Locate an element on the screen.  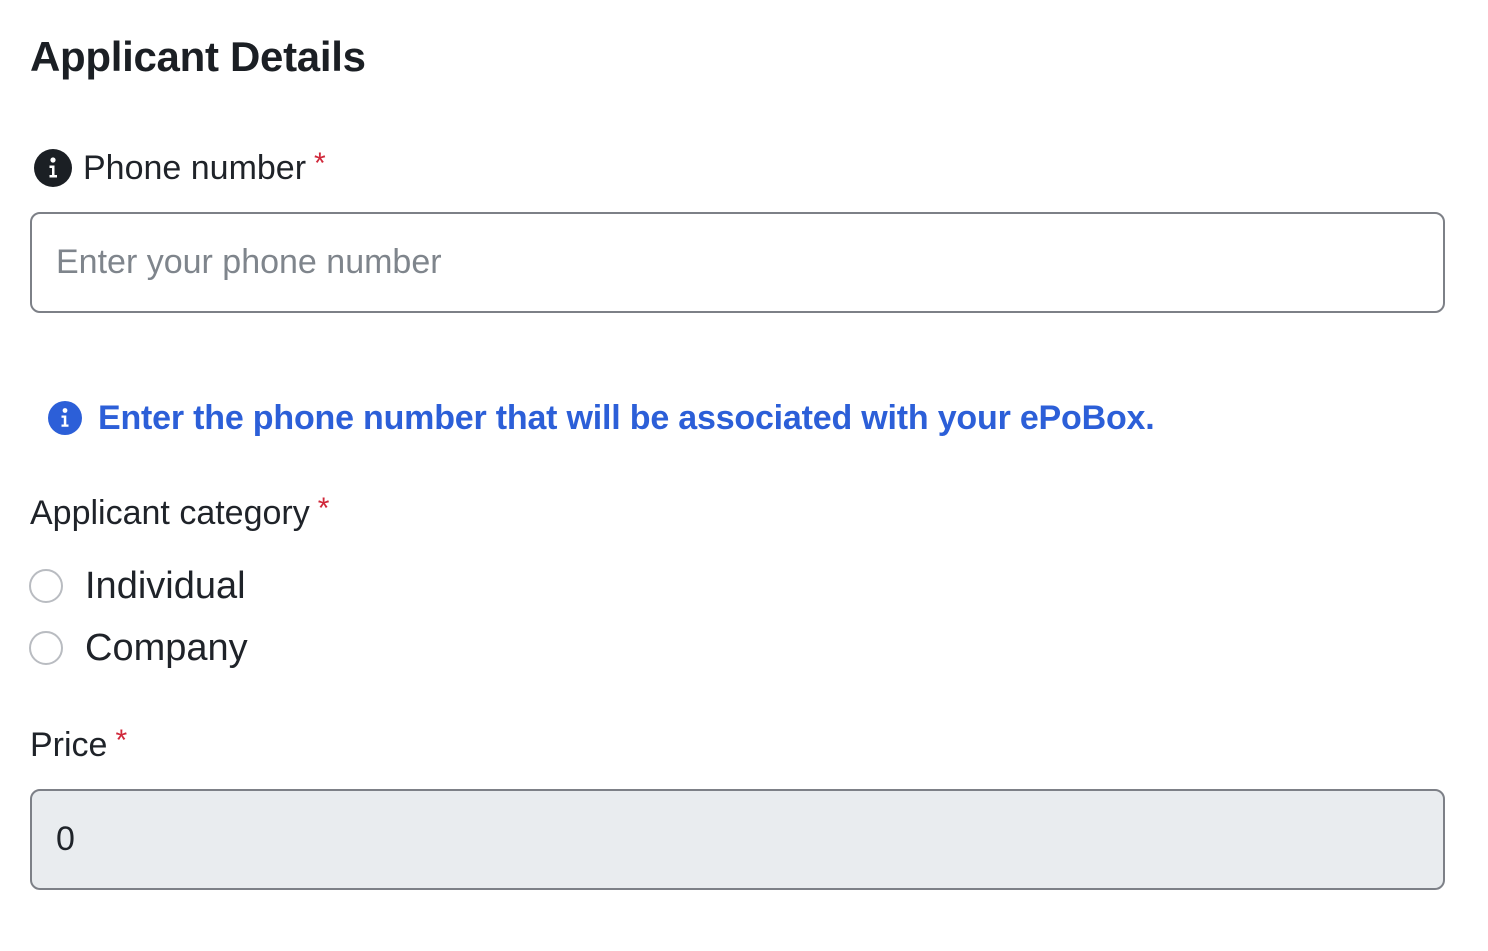
applicant-category-label: Applicant category * is located at coordinates (179, 513).